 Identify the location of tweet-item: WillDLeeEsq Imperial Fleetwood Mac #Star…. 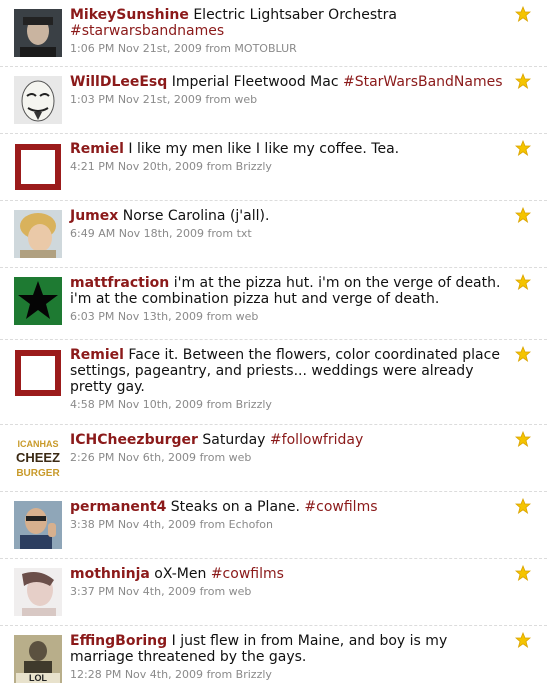
(273, 100).